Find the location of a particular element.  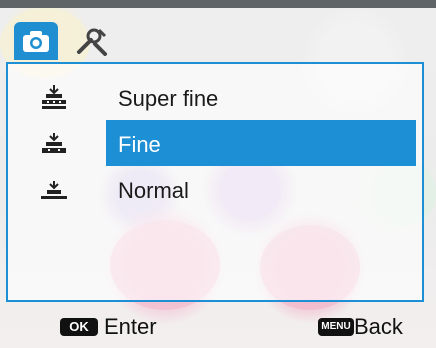

menu-item-normal: Normal is located at coordinates (215, 189).